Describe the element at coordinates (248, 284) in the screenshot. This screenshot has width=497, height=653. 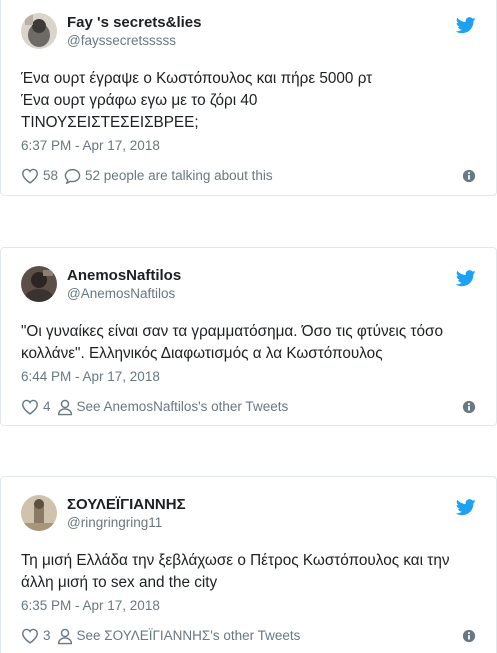
I see `tweet-header: AnemosNaftilos @AnemosNaftilos` at that location.